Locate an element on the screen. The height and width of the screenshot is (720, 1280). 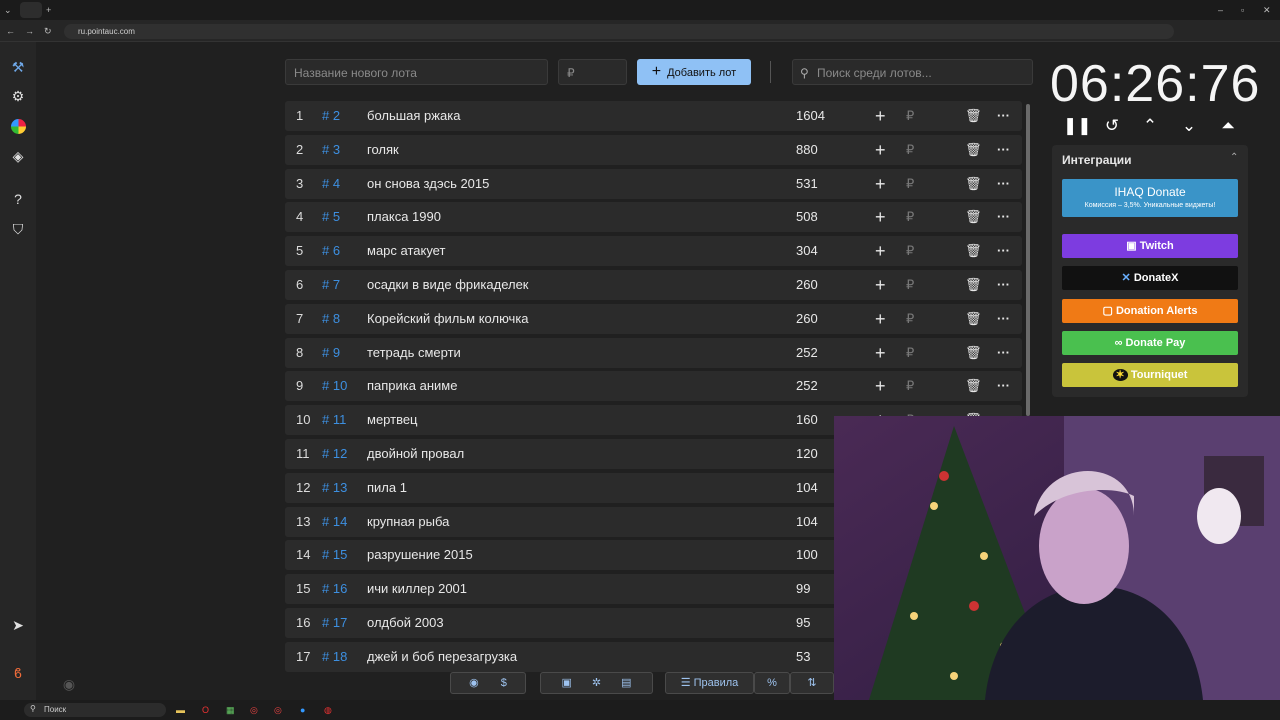
lot-name: ичи киллер 2001 is located at coordinates (417, 589).